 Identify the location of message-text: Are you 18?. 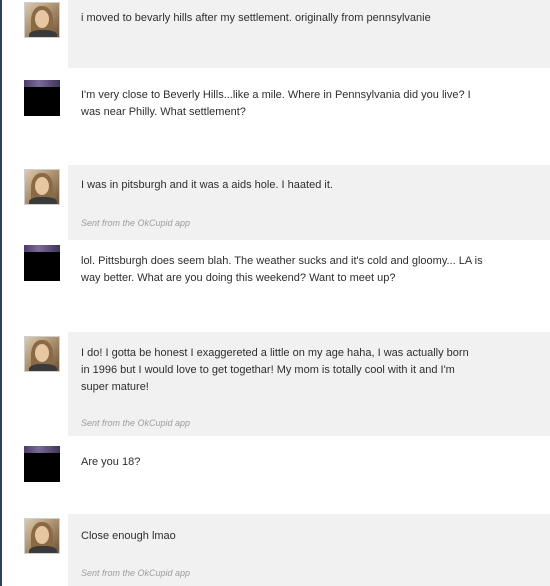
(111, 462).